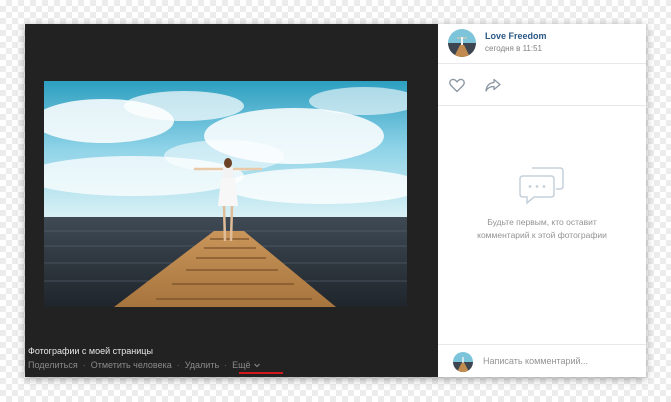  Describe the element at coordinates (457, 85) in the screenshot. I see `heart-icon` at that location.